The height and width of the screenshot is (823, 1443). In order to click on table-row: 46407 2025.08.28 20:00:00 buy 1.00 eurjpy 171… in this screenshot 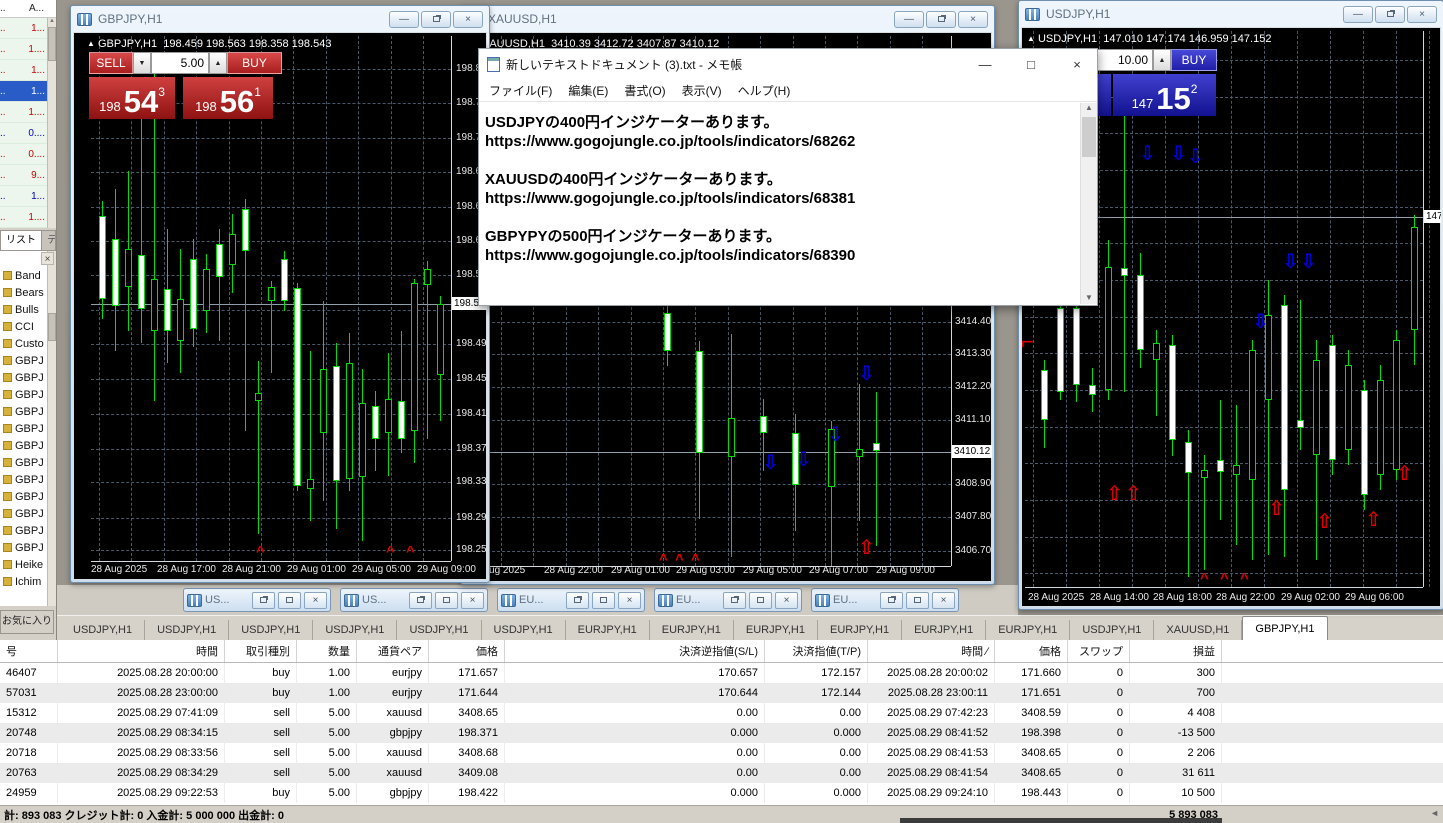, I will do `click(721, 673)`.